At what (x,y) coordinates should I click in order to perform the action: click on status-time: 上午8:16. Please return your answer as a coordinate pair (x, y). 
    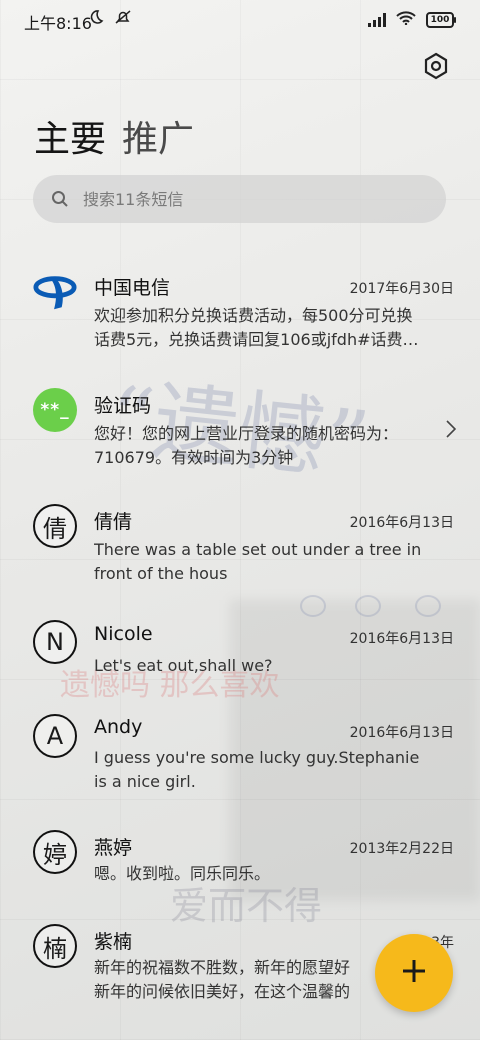
    Looking at the image, I should click on (58, 23).